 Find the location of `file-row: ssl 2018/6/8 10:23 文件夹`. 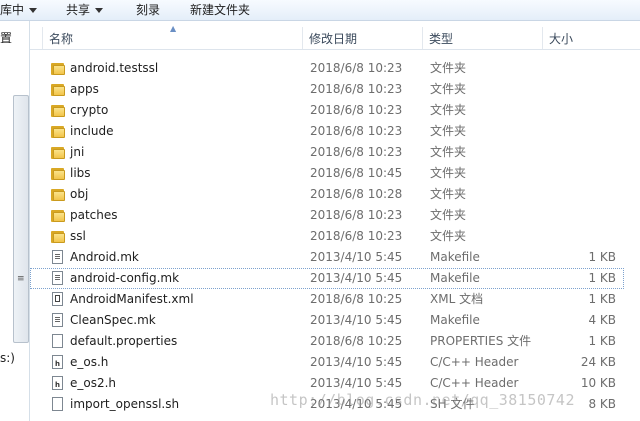

file-row: ssl 2018/6/8 10:23 文件夹 is located at coordinates (335, 236).